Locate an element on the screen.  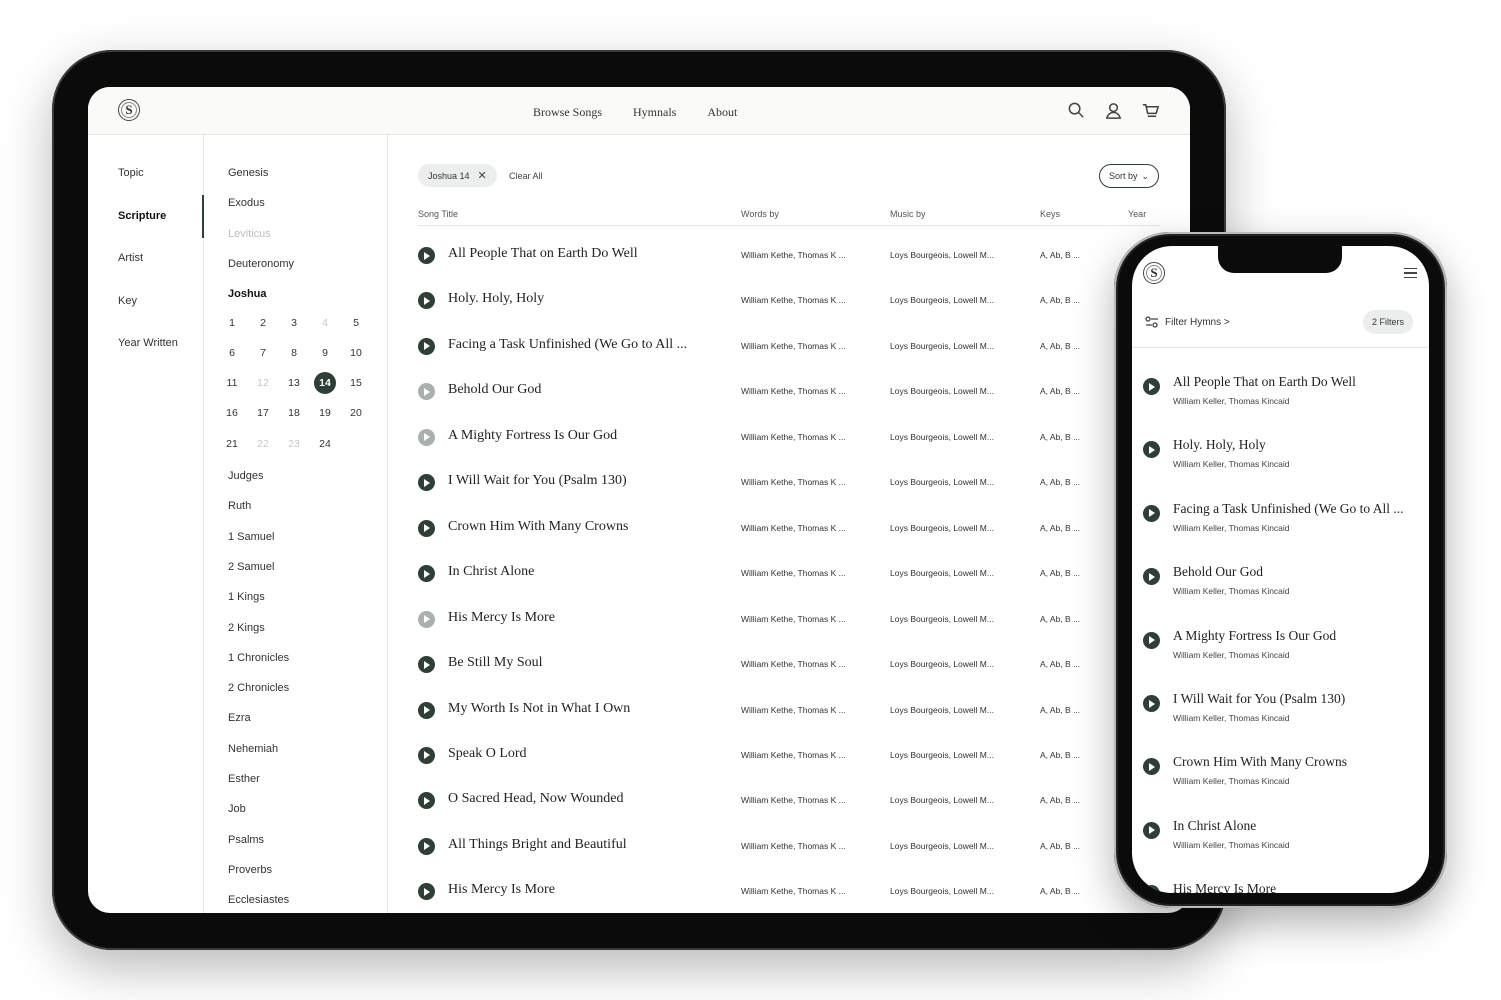
nav-hymnals: Hymnals is located at coordinates (654, 112).